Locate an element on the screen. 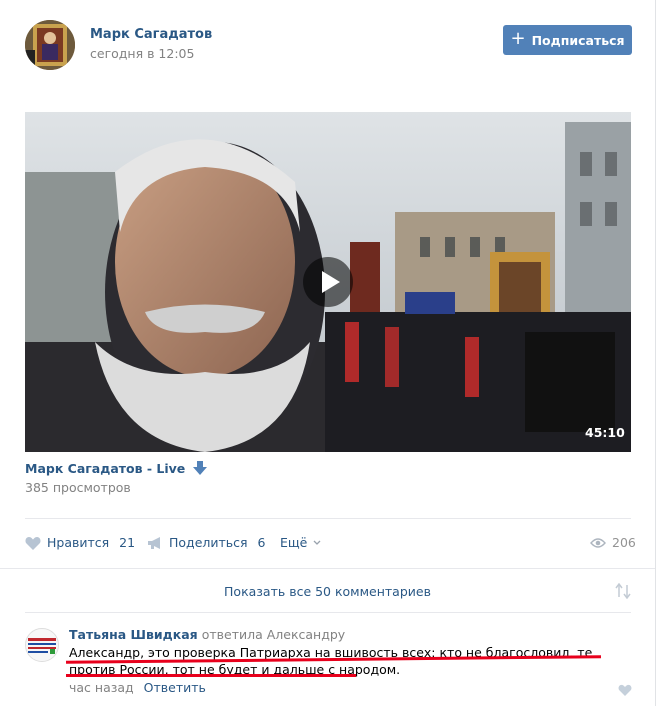  video-views: 385 просмотров is located at coordinates (78, 487).